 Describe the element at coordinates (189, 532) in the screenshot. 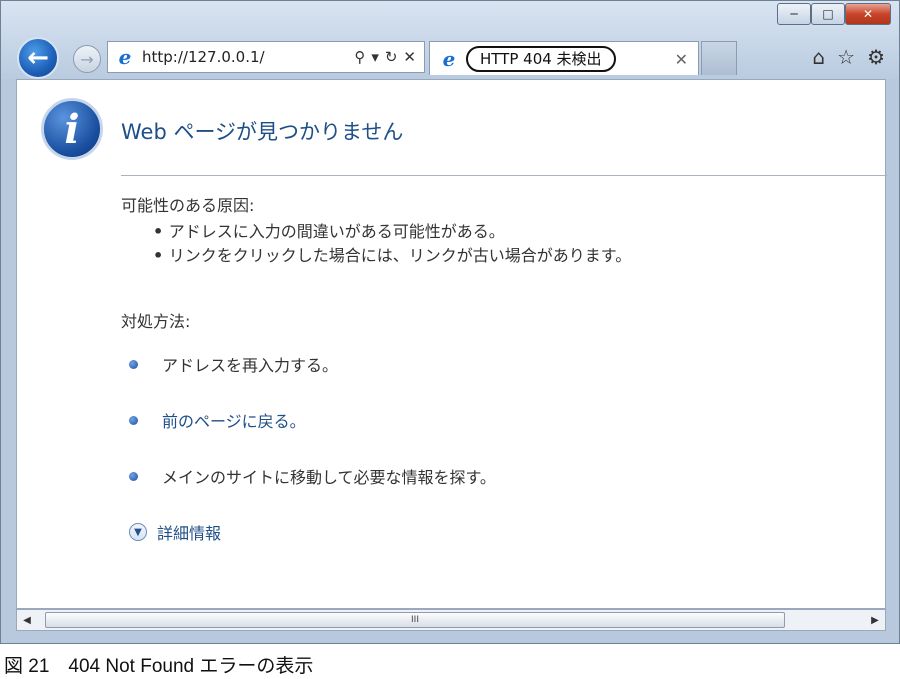

I see `more-info-label: 詳細情報` at that location.